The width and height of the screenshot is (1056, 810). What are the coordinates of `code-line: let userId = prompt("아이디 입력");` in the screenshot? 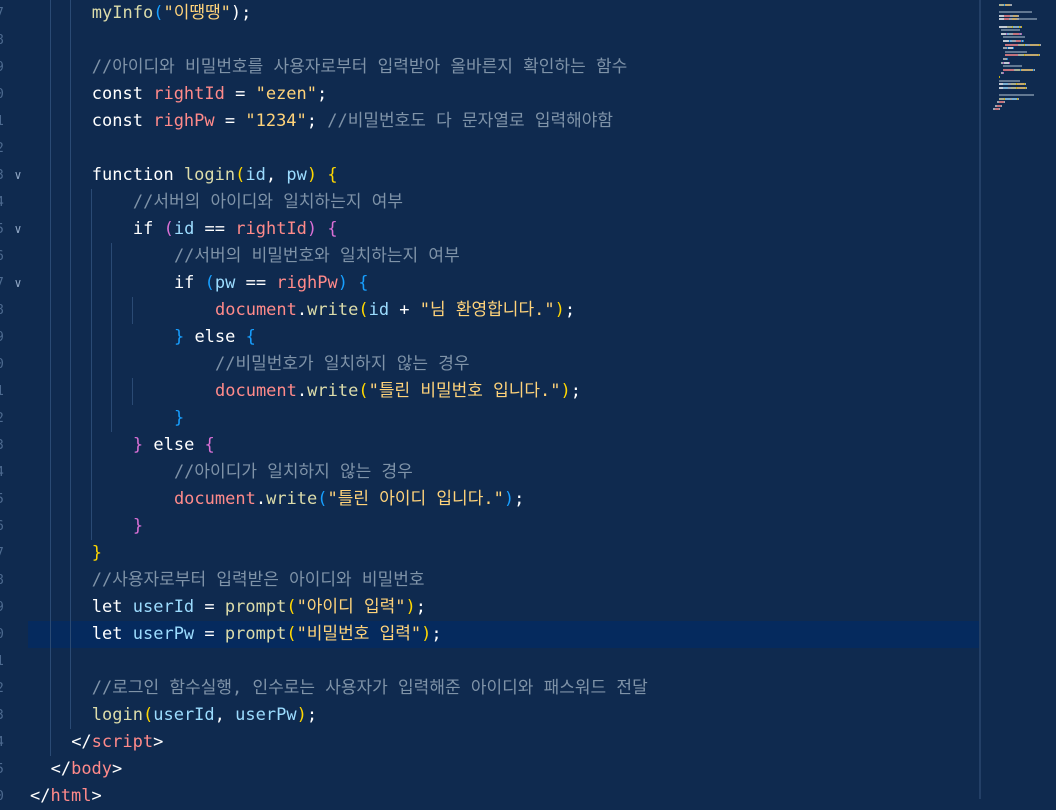 It's located at (503, 607).